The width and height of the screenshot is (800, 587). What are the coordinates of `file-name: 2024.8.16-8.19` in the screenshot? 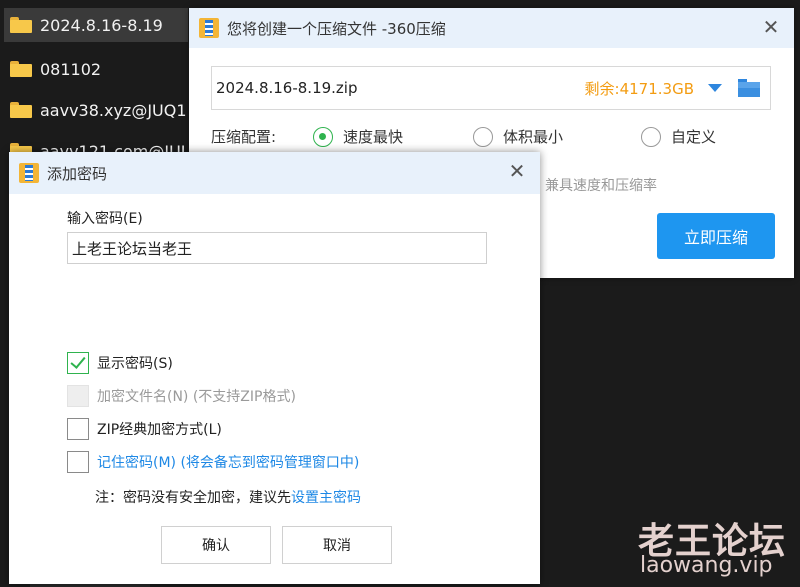 It's located at (101, 25).